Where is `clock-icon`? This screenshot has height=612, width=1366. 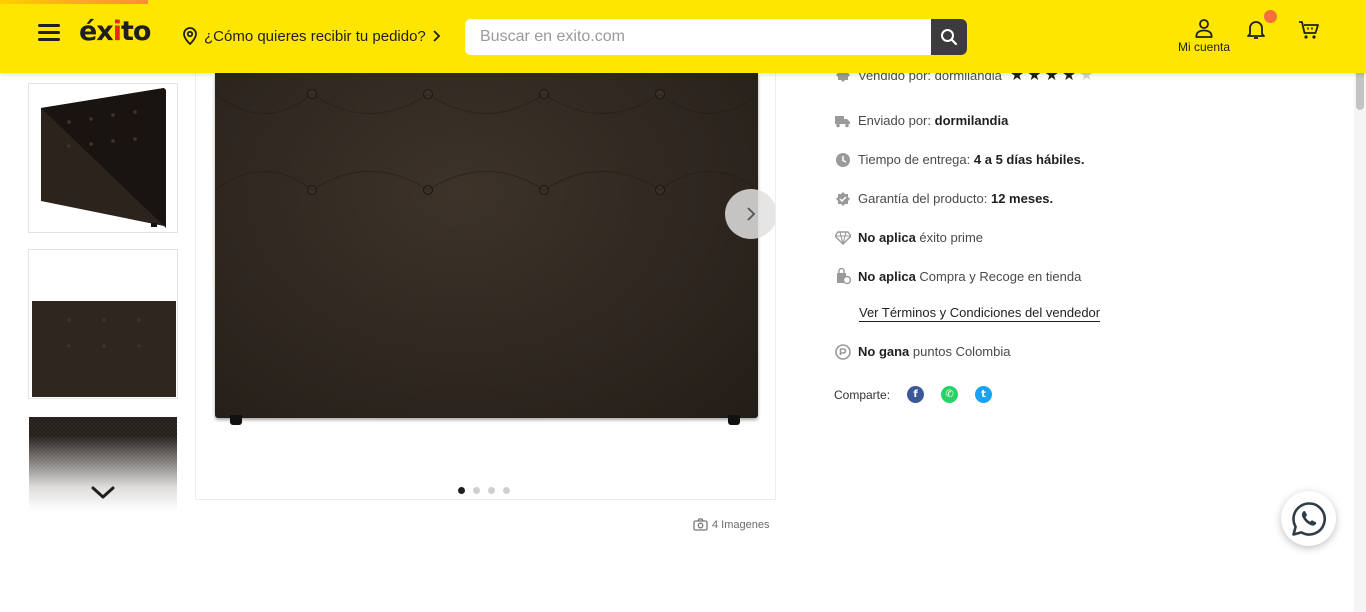
clock-icon is located at coordinates (842, 159).